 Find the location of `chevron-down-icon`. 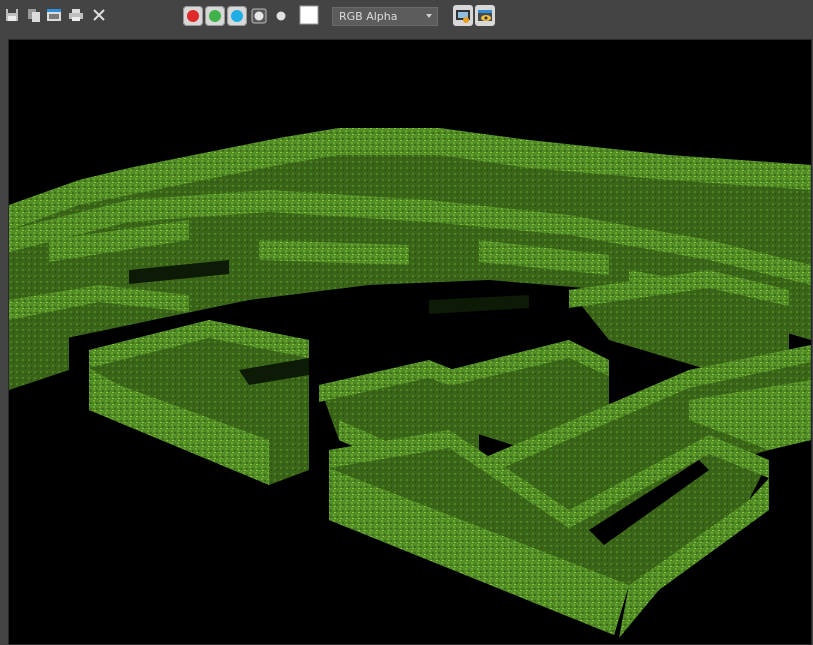

chevron-down-icon is located at coordinates (429, 16).